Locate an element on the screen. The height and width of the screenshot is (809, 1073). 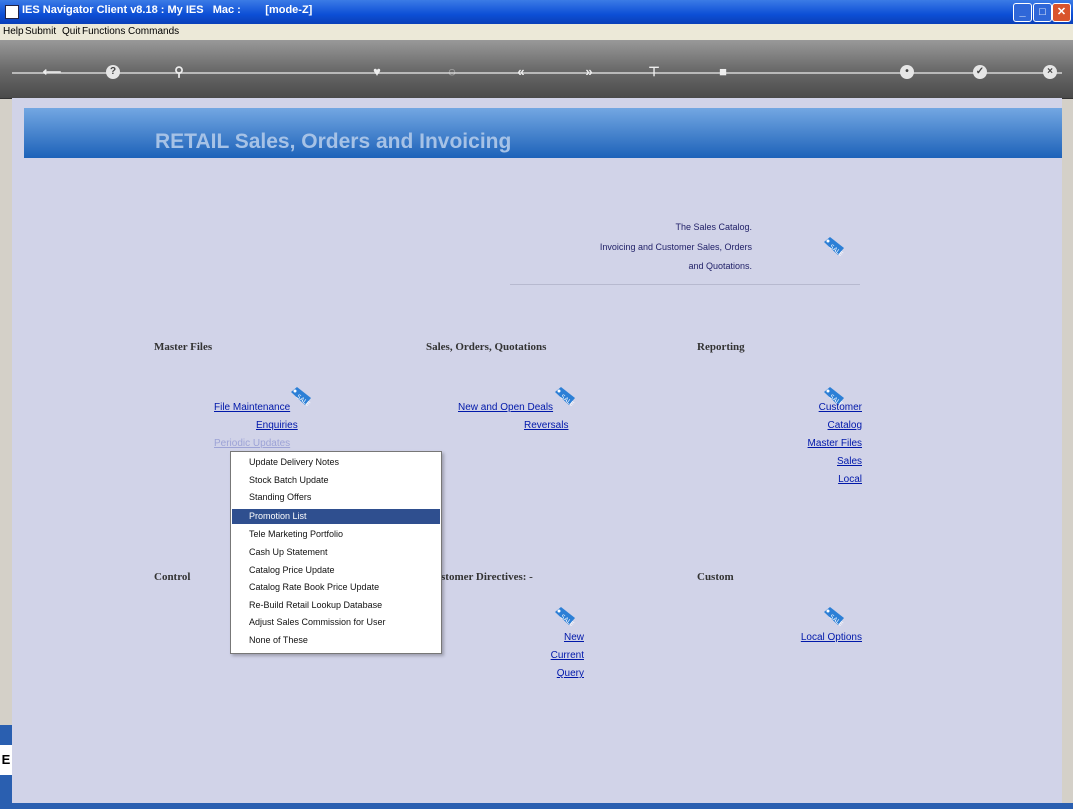
menu-functions: Functions is located at coordinates (103, 31).